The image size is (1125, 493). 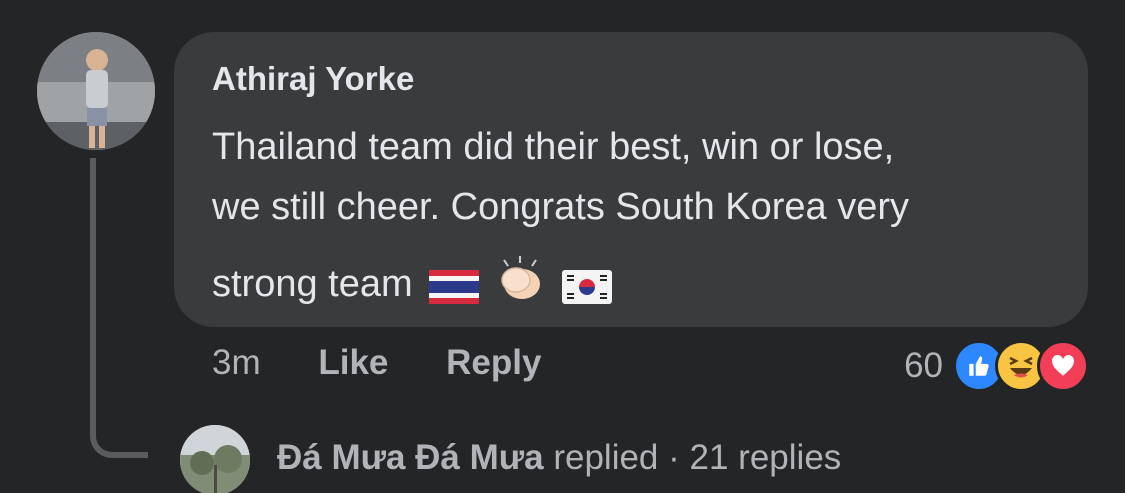 I want to click on replier-avatar, so click(x=215, y=459).